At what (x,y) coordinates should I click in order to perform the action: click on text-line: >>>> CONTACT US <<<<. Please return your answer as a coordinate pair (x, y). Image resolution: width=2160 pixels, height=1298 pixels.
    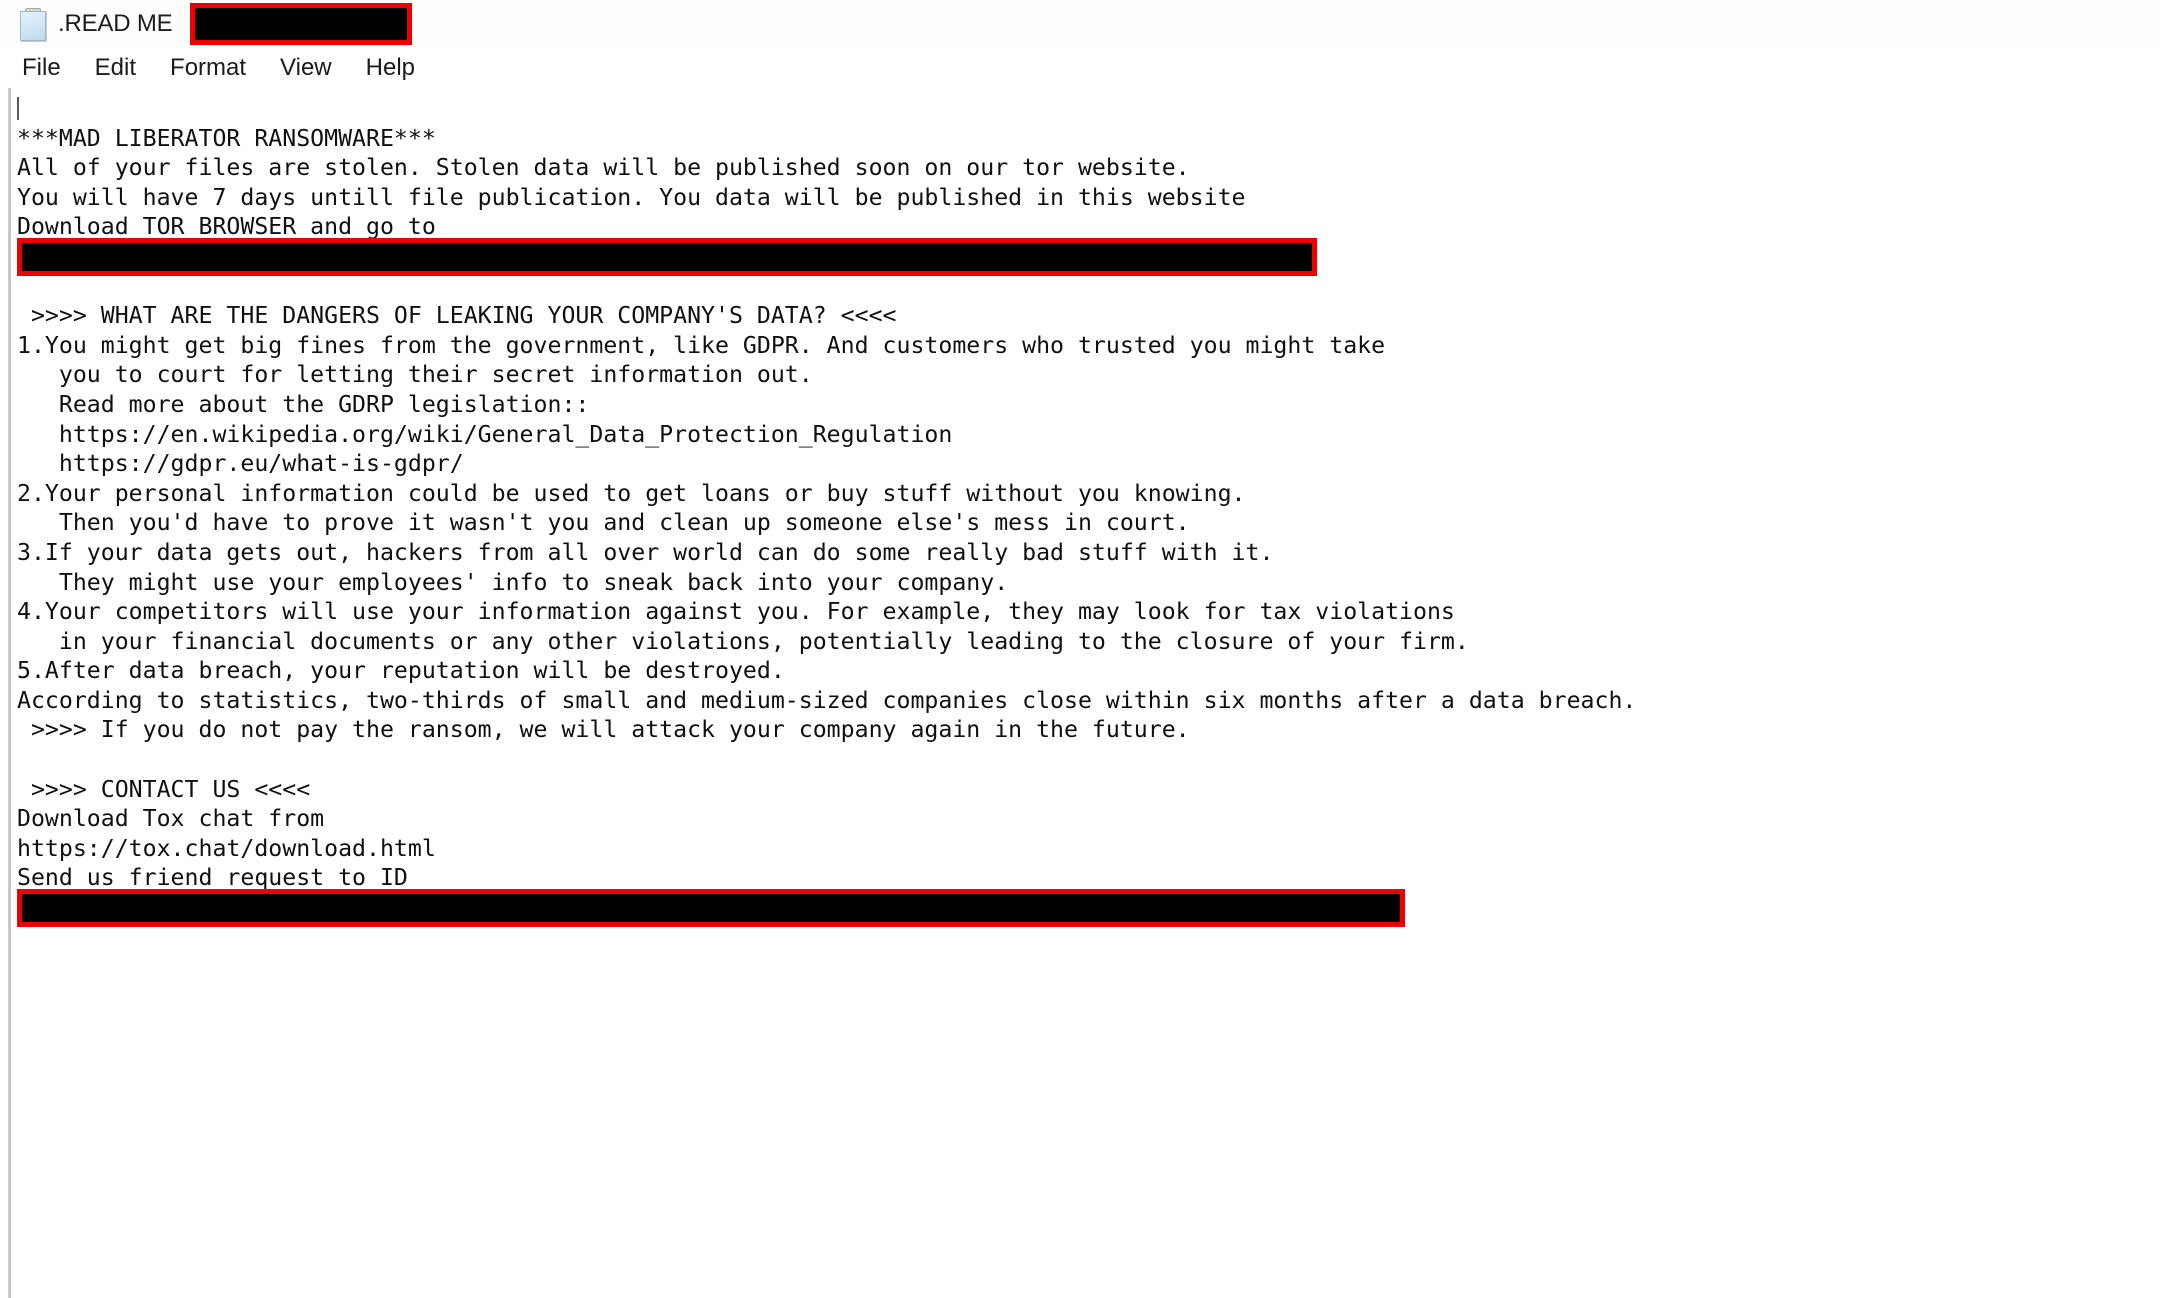
    Looking at the image, I should click on (164, 789).